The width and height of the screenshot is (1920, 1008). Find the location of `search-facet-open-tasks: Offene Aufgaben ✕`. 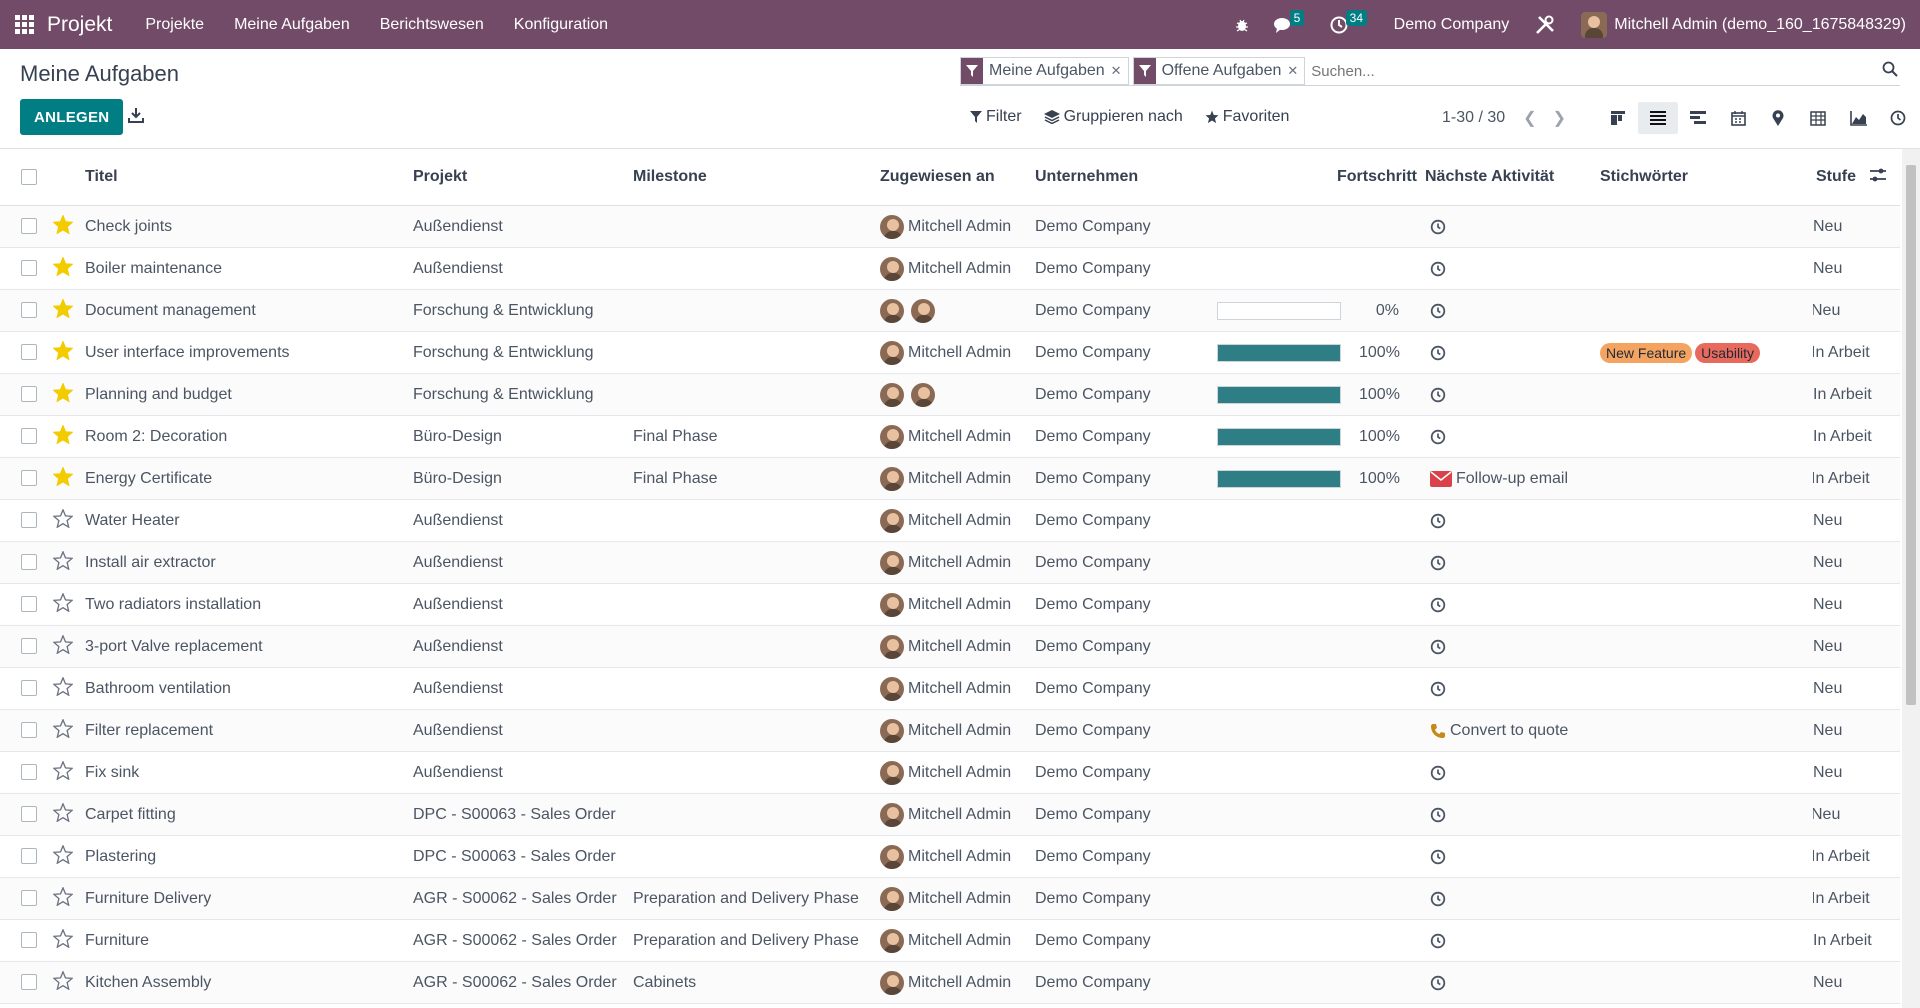

search-facet-open-tasks: Offene Aufgaben ✕ is located at coordinates (1219, 71).